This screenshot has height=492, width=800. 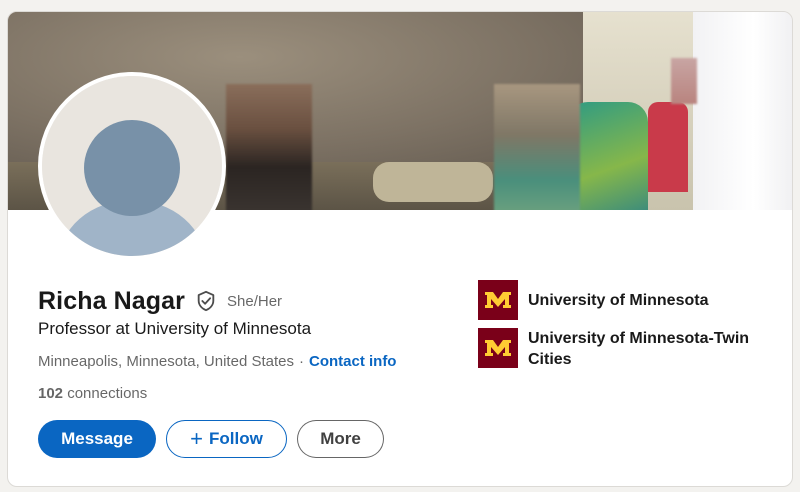 What do you see at coordinates (353, 361) in the screenshot?
I see `contact-info-link: Contact info` at bounding box center [353, 361].